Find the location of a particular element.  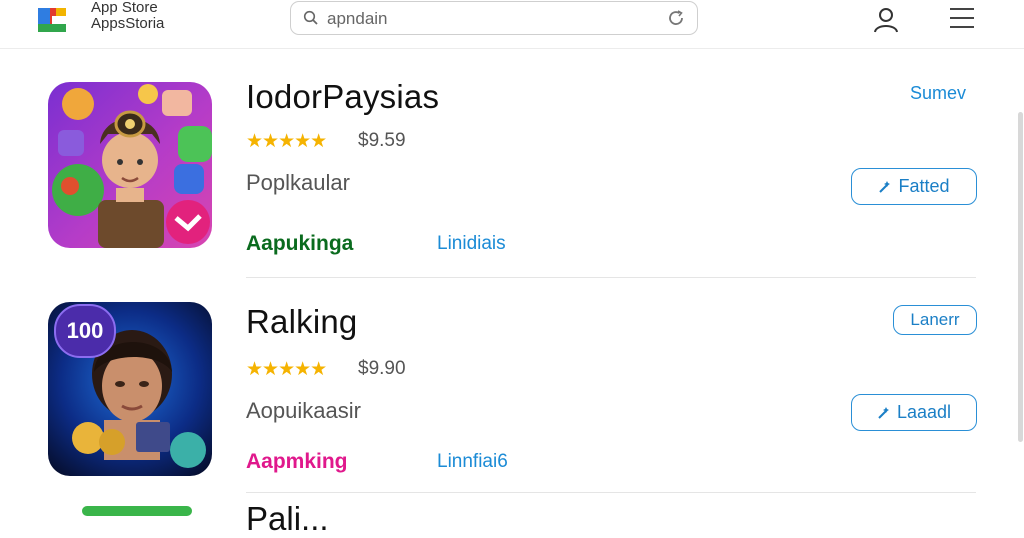

get-button-label: Fatted is located at coordinates (924, 186).